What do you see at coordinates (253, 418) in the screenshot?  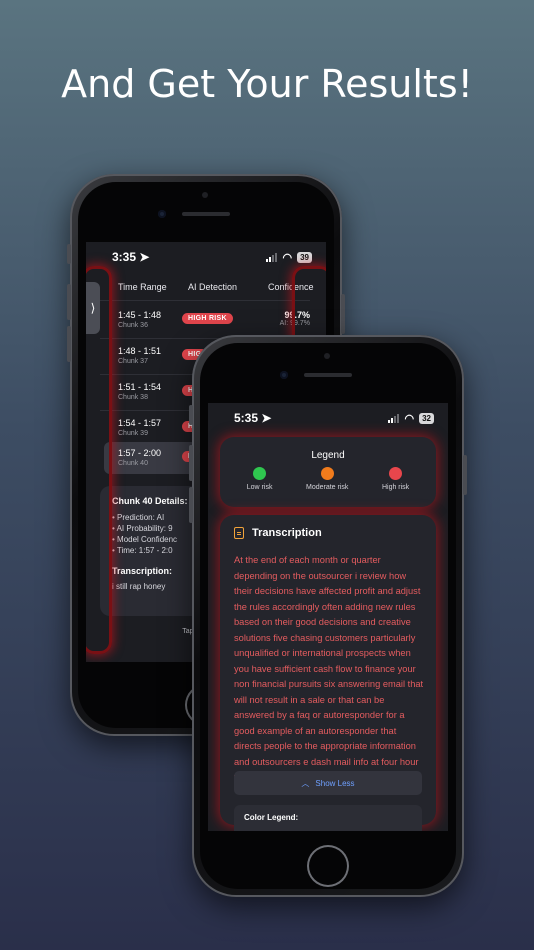 I see `status-time: 5:35 ➤` at bounding box center [253, 418].